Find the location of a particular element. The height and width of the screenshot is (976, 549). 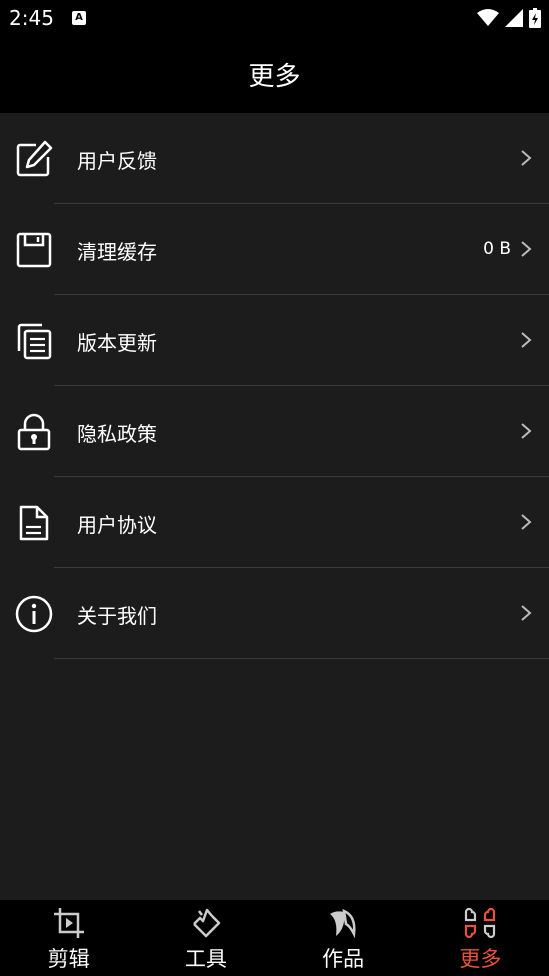

menu-item-version-update: 版本更新 is located at coordinates (274, 340).